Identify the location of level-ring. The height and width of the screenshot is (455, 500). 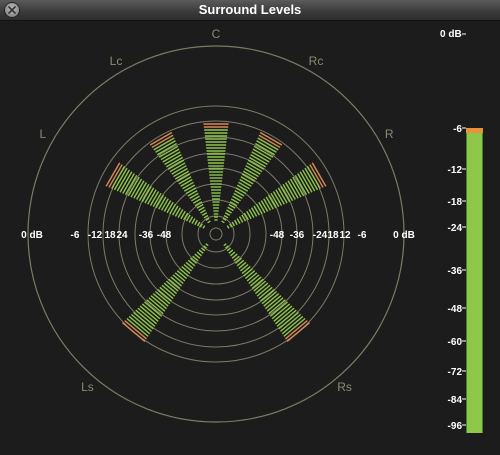
(216, 234).